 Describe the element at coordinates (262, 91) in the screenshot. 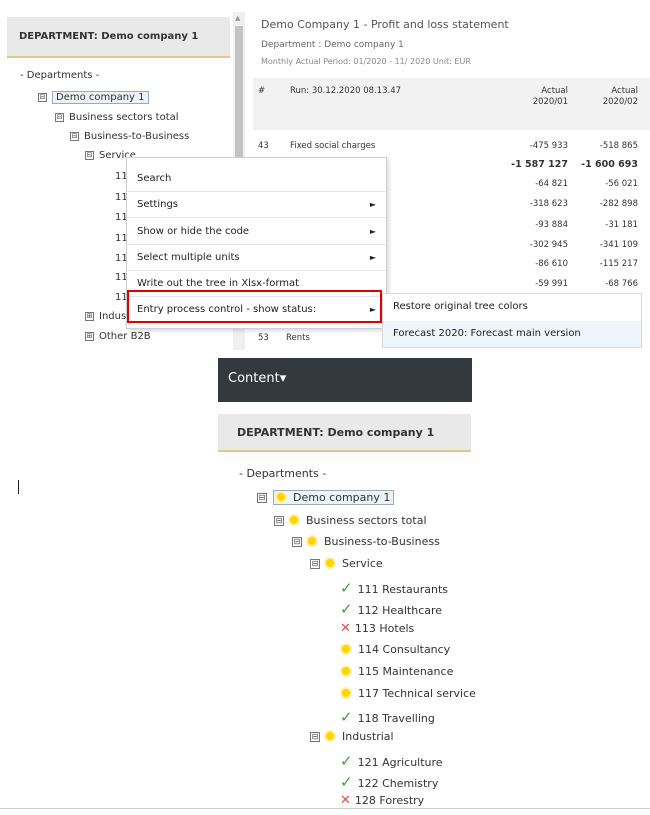

I see `column-hash: #` at that location.